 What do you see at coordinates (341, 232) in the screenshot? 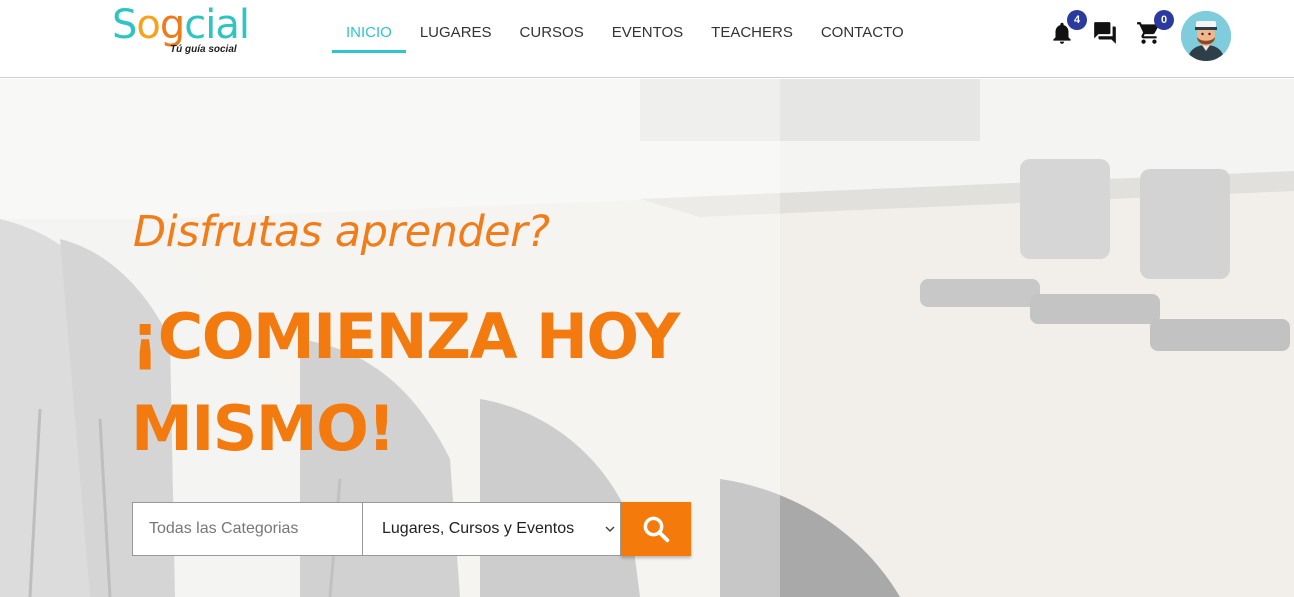
I see `hero-subtitle: Disfrutas aprender?` at bounding box center [341, 232].